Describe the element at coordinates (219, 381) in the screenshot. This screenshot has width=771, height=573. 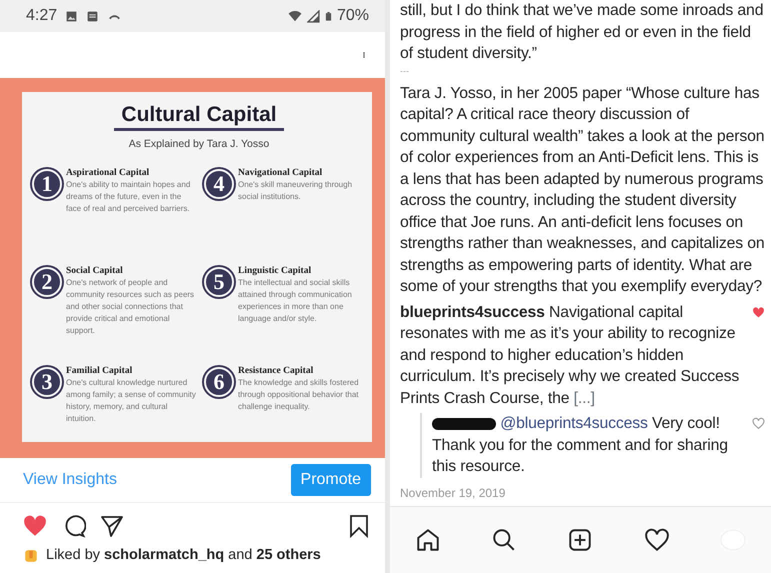
I see `number-badge: 6` at that location.